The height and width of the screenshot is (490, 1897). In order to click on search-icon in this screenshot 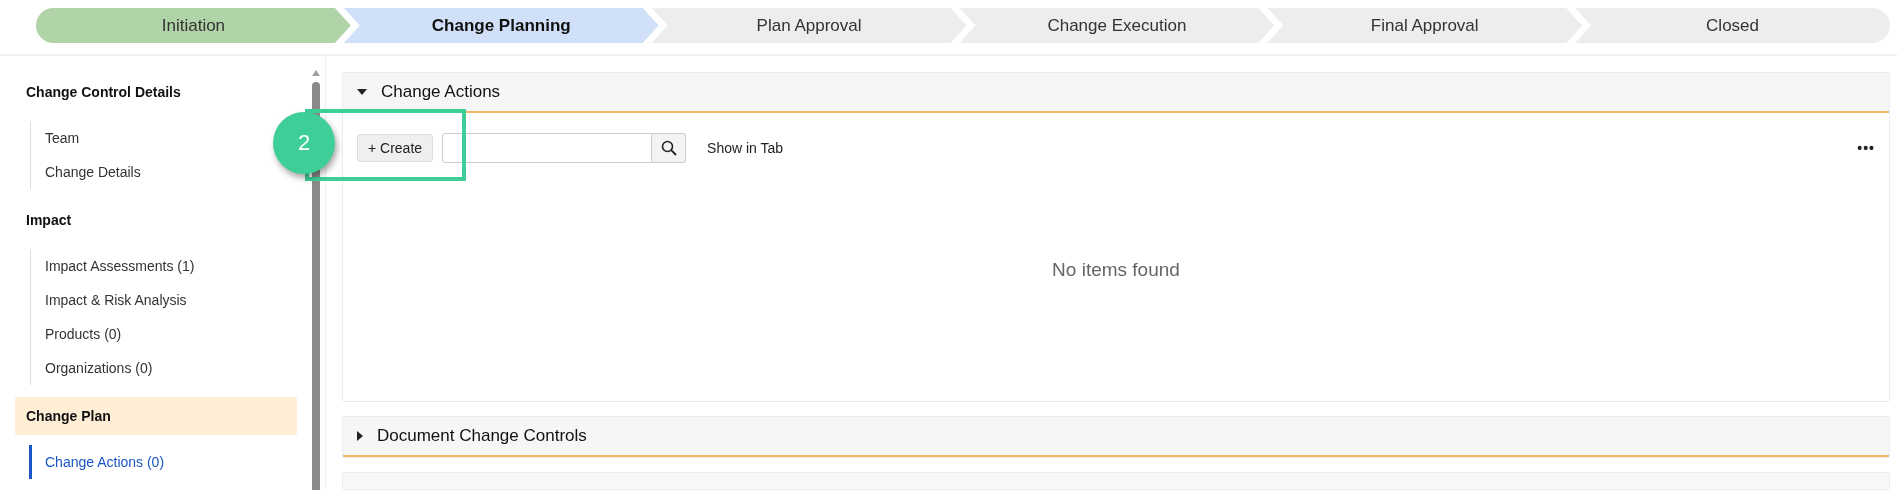, I will do `click(668, 148)`.